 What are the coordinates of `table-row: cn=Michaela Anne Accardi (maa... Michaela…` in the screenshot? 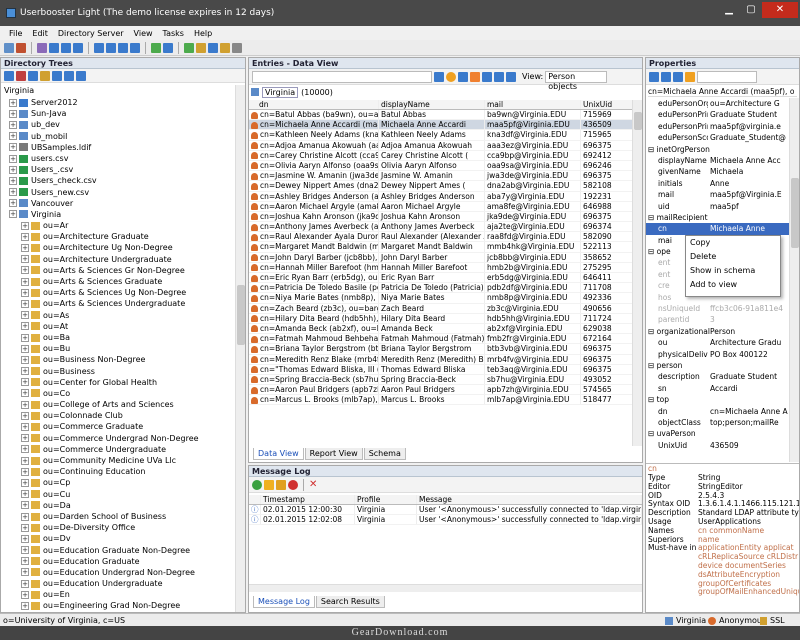 It's located at (442, 125).